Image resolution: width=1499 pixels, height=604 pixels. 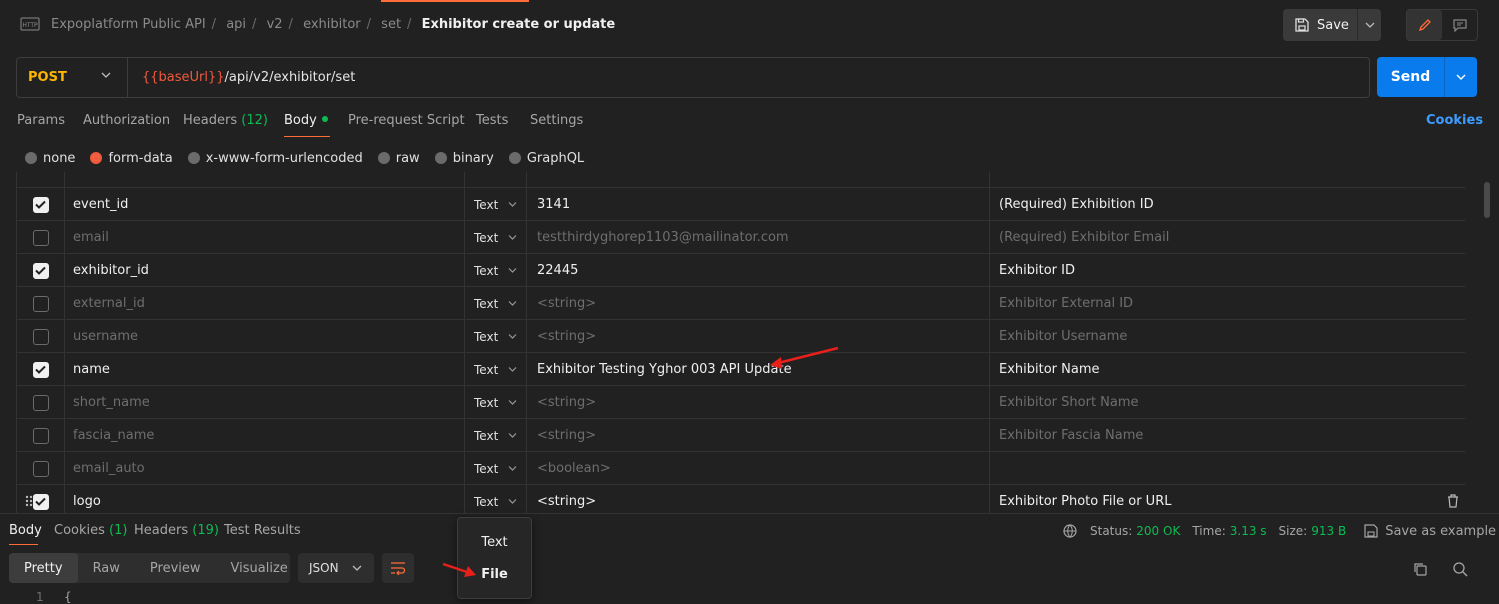 I want to click on radio-button-selected, so click(x=96, y=158).